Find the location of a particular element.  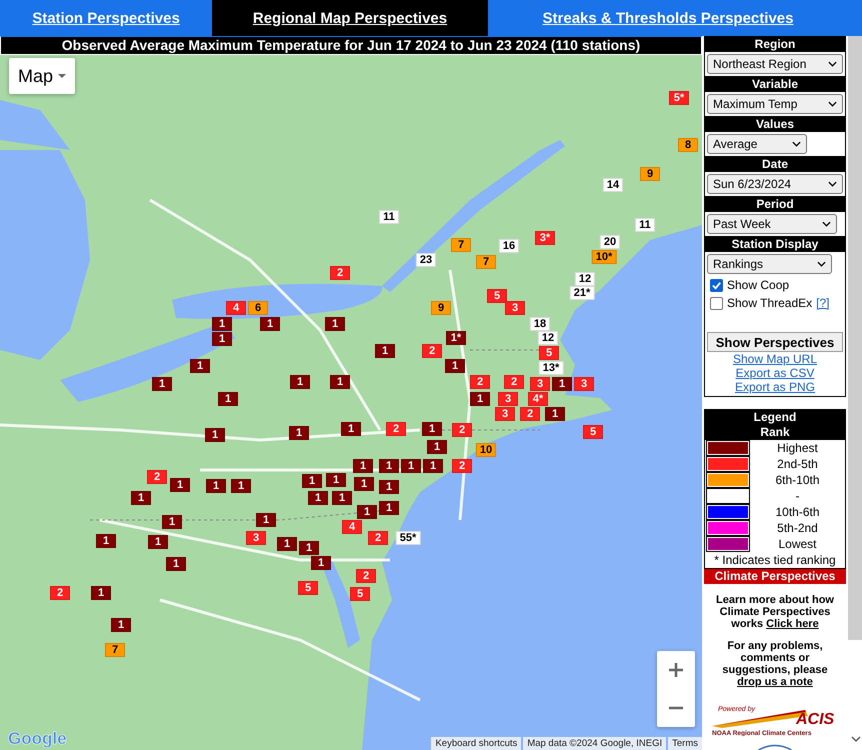

station-marker: 4* is located at coordinates (538, 399).